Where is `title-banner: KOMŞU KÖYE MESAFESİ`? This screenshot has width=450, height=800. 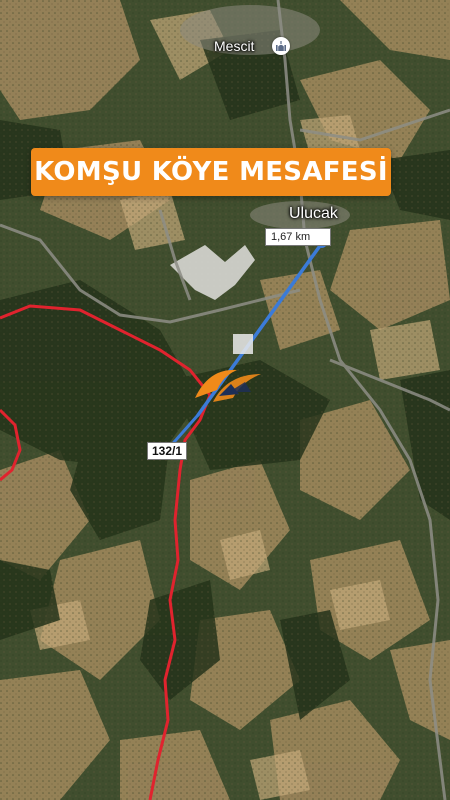 title-banner: KOMŞU KÖYE MESAFESİ is located at coordinates (211, 172).